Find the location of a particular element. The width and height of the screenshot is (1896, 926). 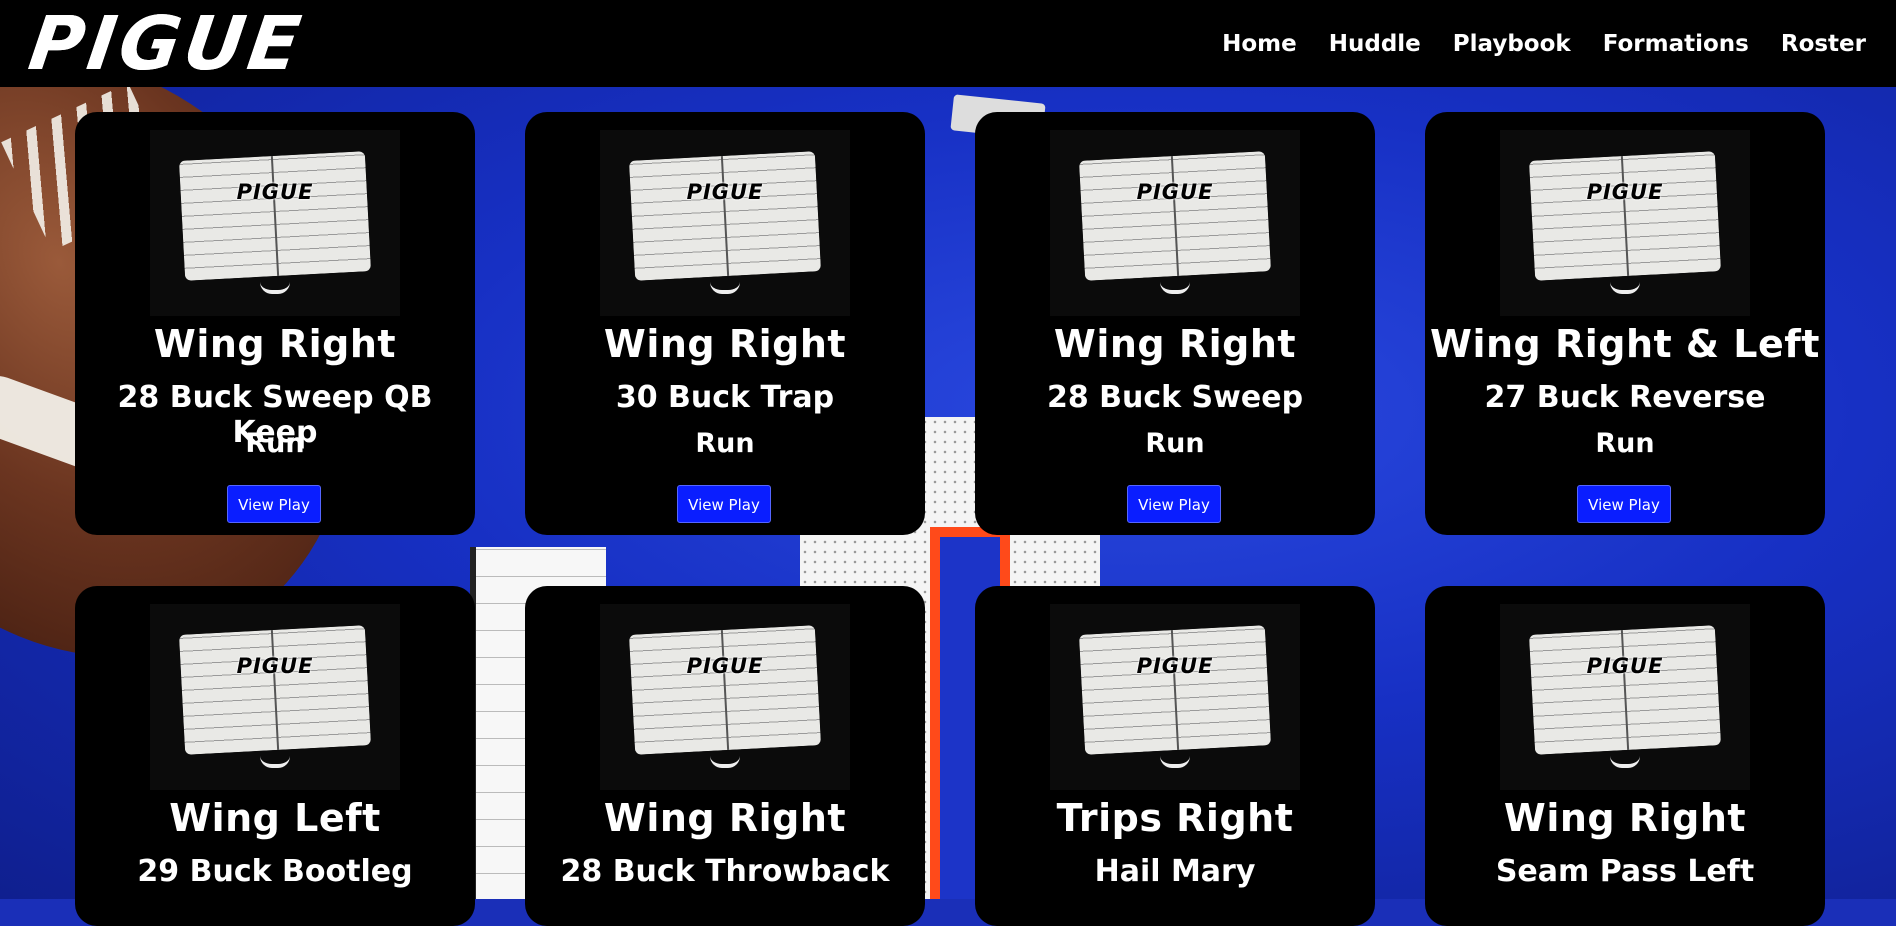

site-logo: PIGUE is located at coordinates (166, 44).